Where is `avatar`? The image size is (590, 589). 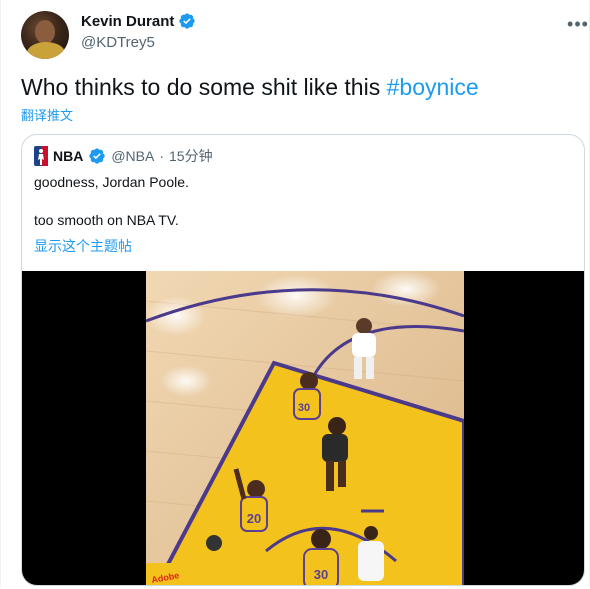
avatar is located at coordinates (45, 35).